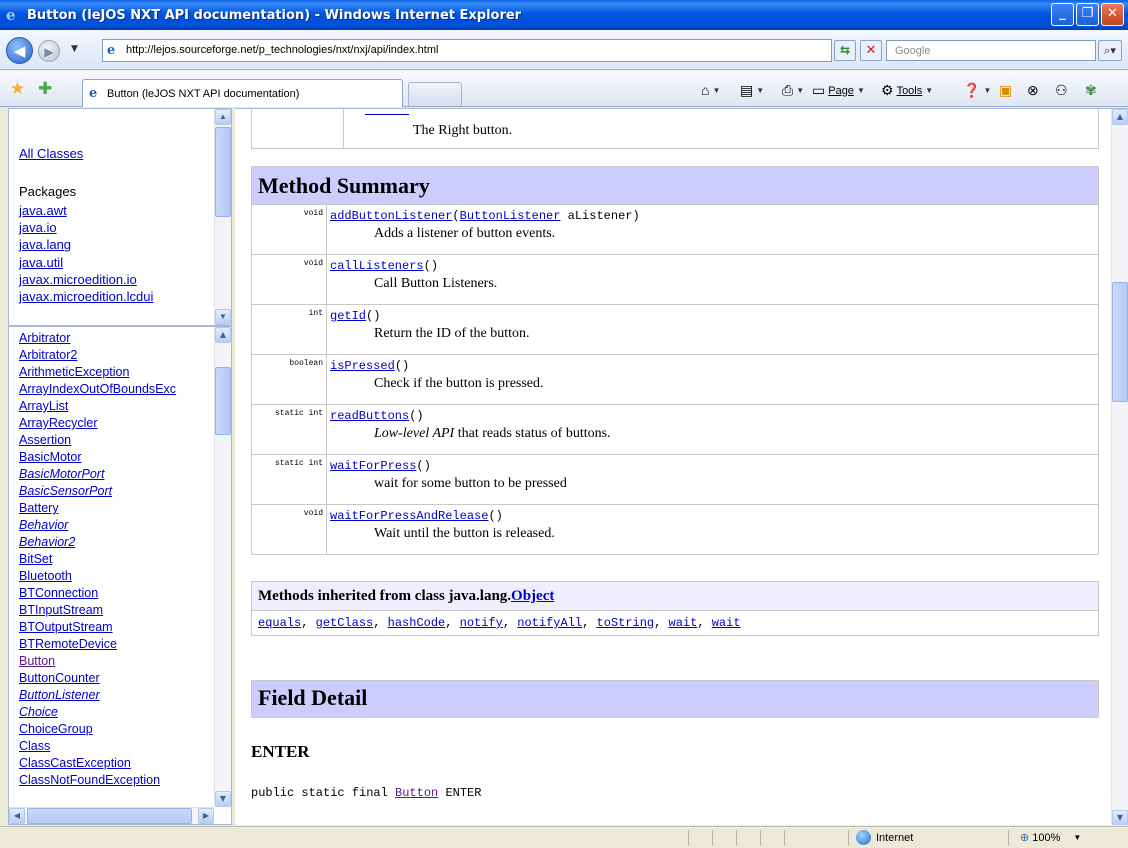 The height and width of the screenshot is (848, 1128). I want to click on class-link: ButtonCounter, so click(97, 678).